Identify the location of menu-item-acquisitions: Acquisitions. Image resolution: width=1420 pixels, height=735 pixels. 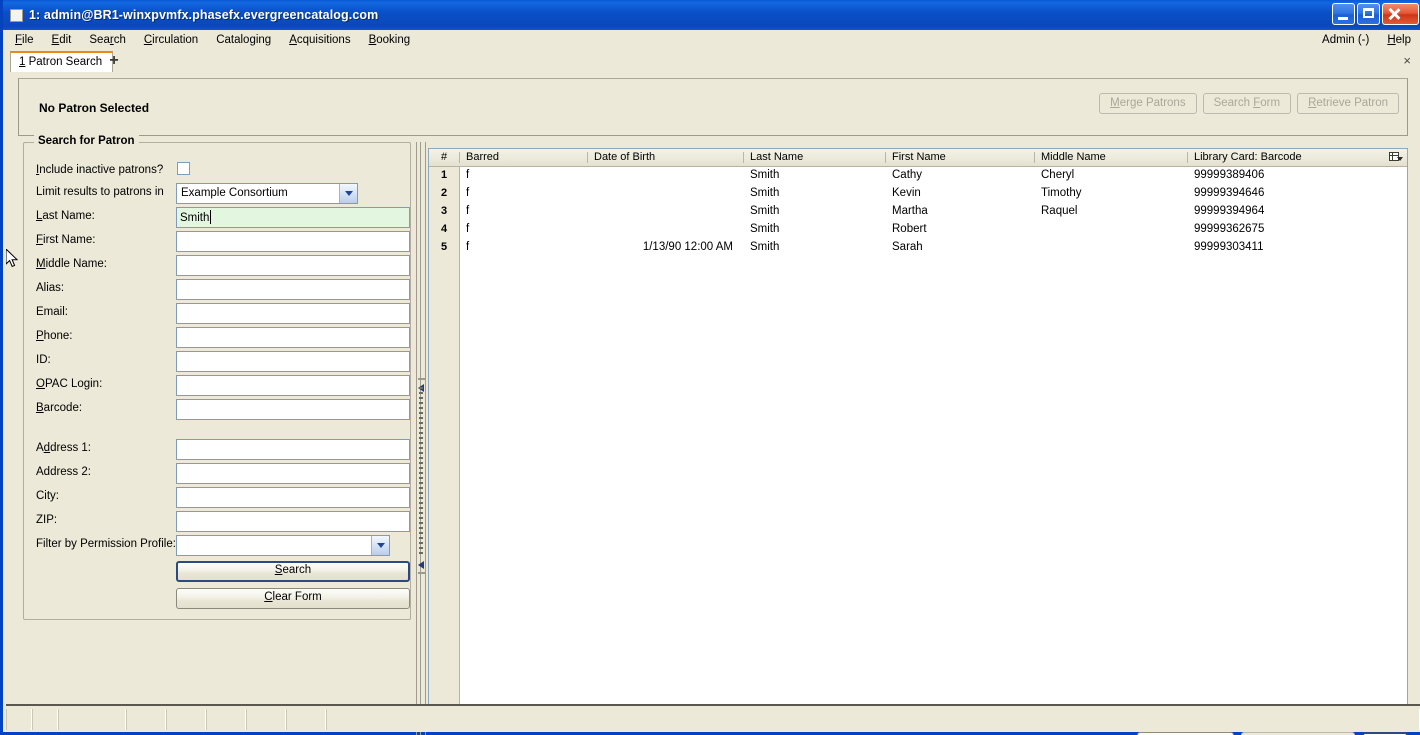
(319, 40).